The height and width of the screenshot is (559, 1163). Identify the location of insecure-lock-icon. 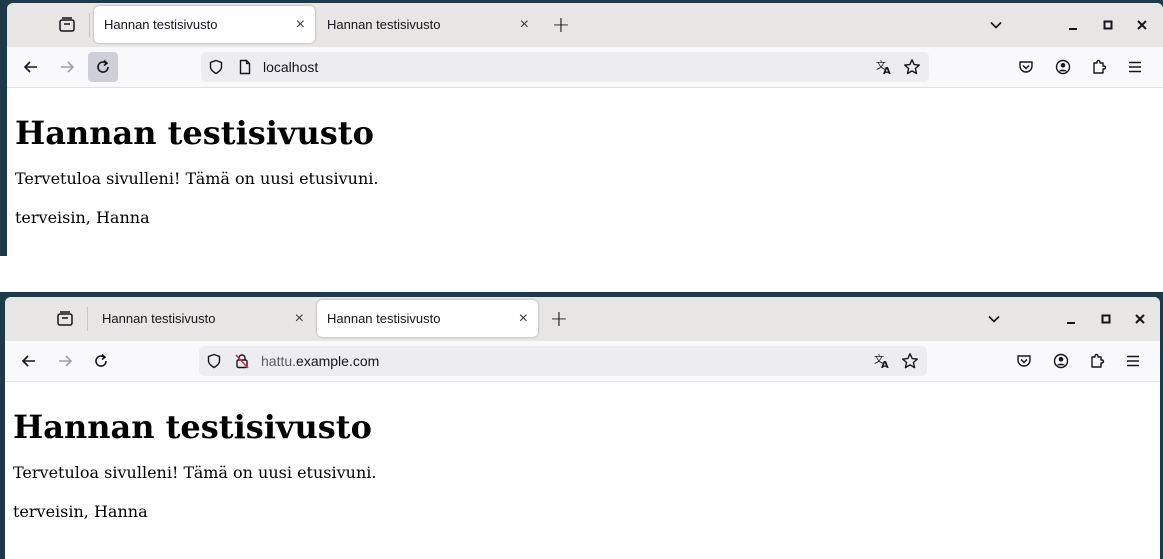
(242, 361).